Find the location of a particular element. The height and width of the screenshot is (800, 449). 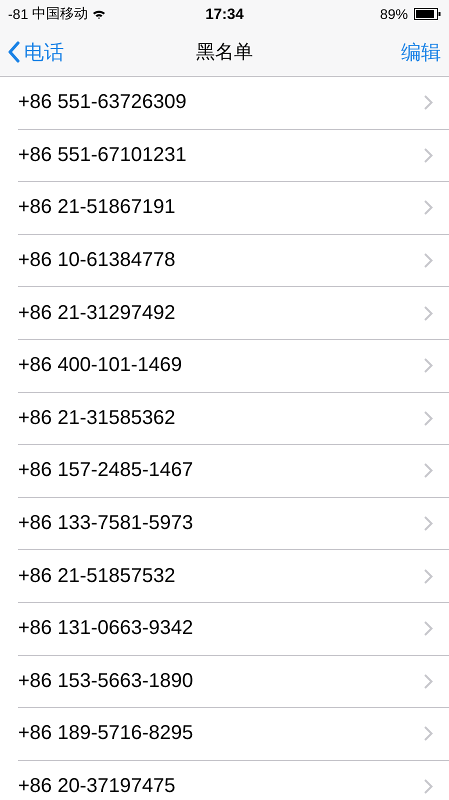

page-title: 黑名单 is located at coordinates (224, 53).